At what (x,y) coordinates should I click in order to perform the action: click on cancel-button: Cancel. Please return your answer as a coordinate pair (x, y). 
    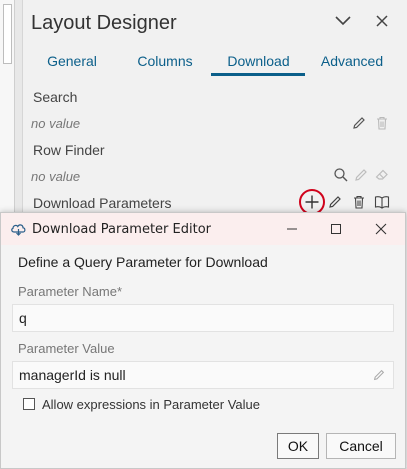
    Looking at the image, I should click on (361, 446).